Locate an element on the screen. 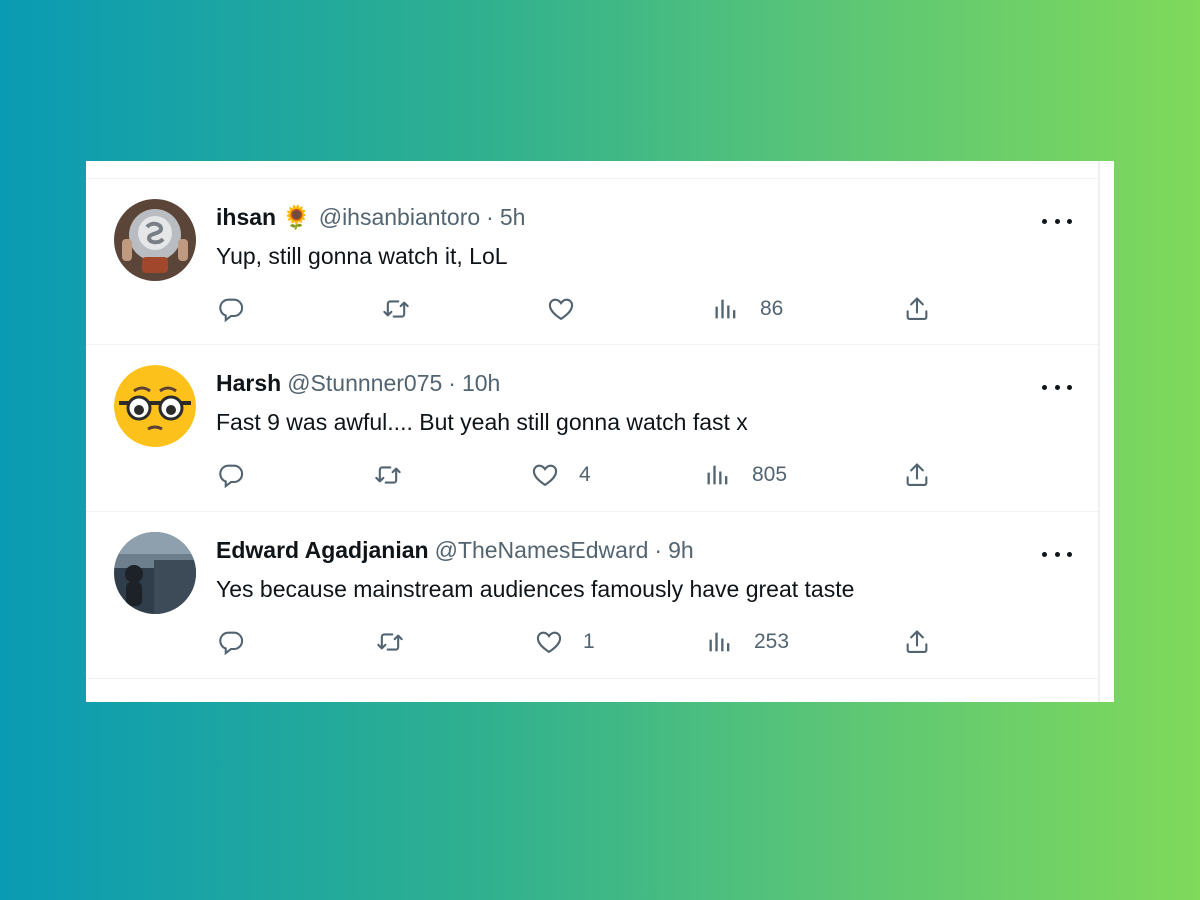 The image size is (1200, 900). timestamp: 9h is located at coordinates (681, 550).